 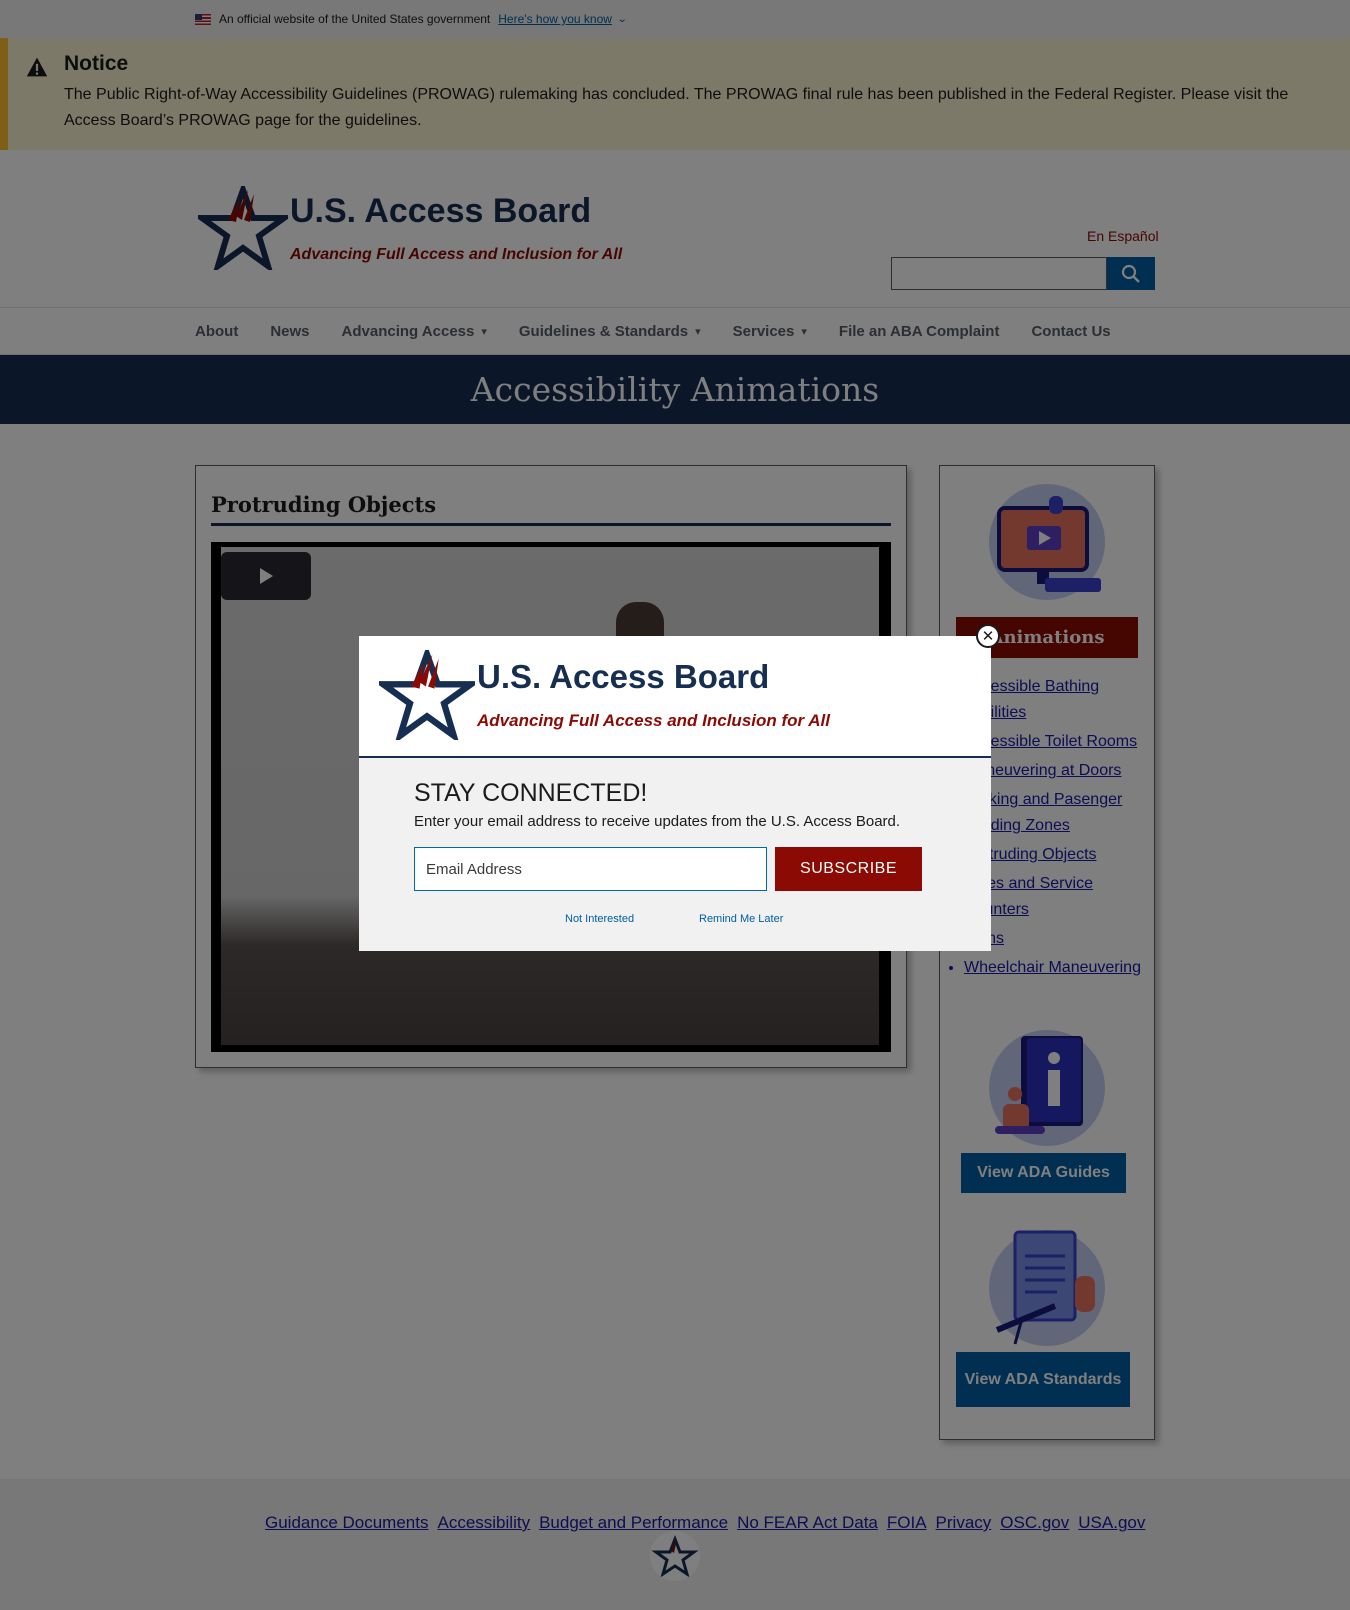 What do you see at coordinates (848, 869) in the screenshot?
I see `subscribe-button: SUBSCRIBE` at bounding box center [848, 869].